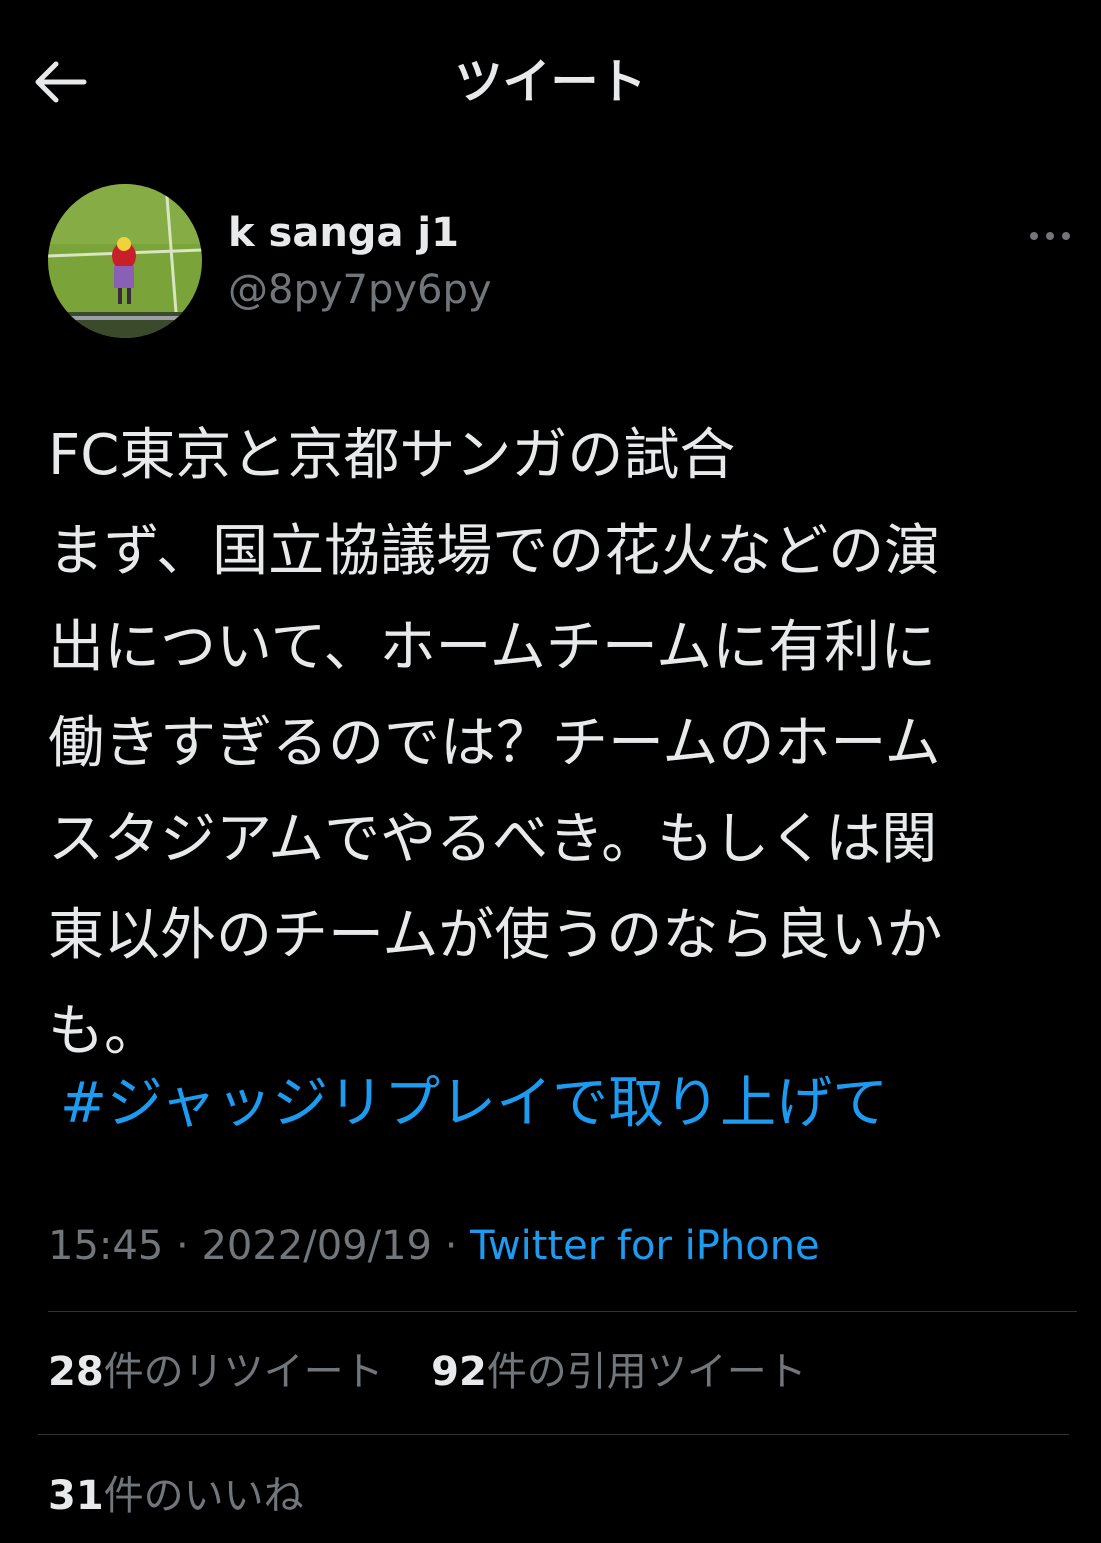  I want to click on avatar-image, so click(125, 261).